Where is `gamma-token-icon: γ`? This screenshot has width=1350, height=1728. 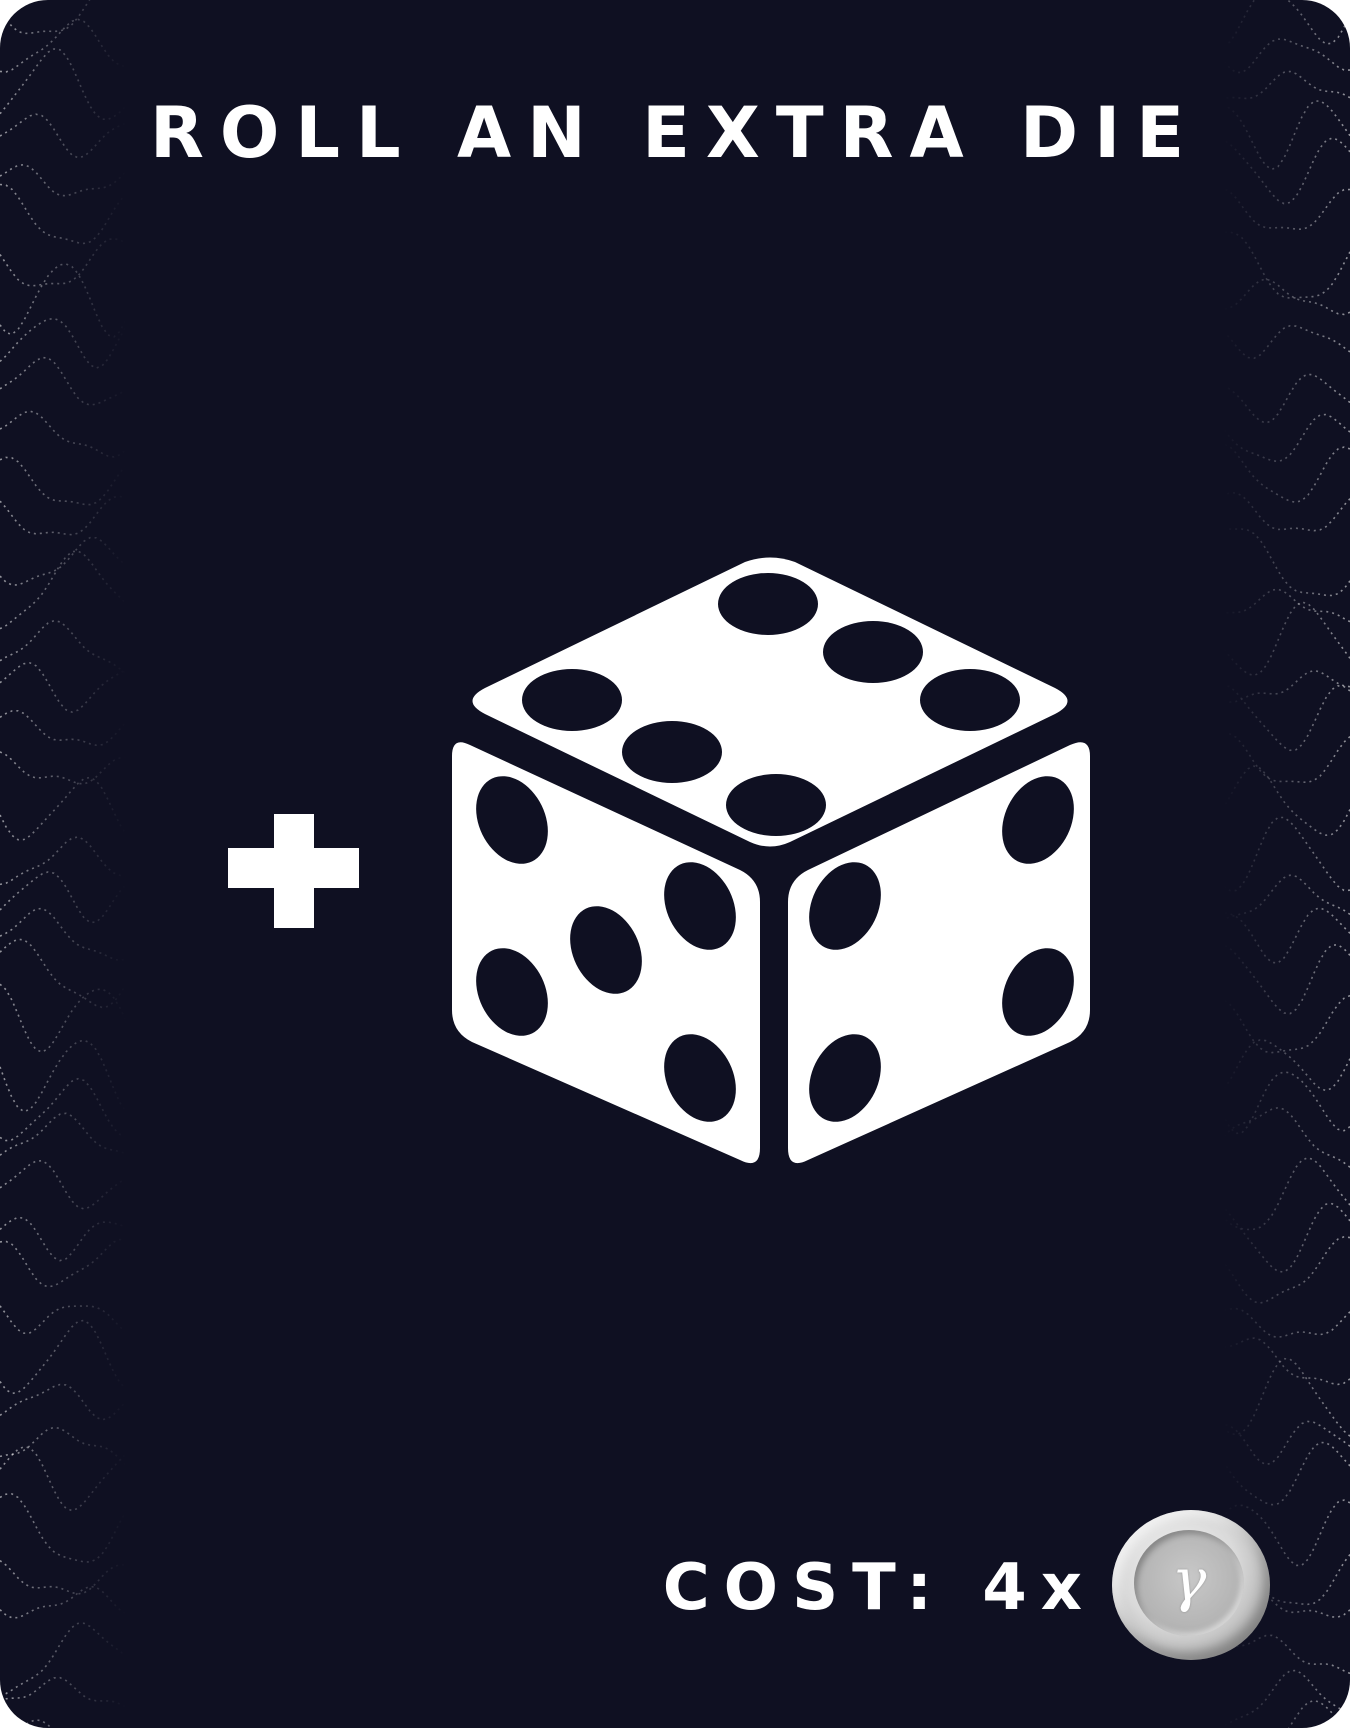 gamma-token-icon: γ is located at coordinates (1191, 1585).